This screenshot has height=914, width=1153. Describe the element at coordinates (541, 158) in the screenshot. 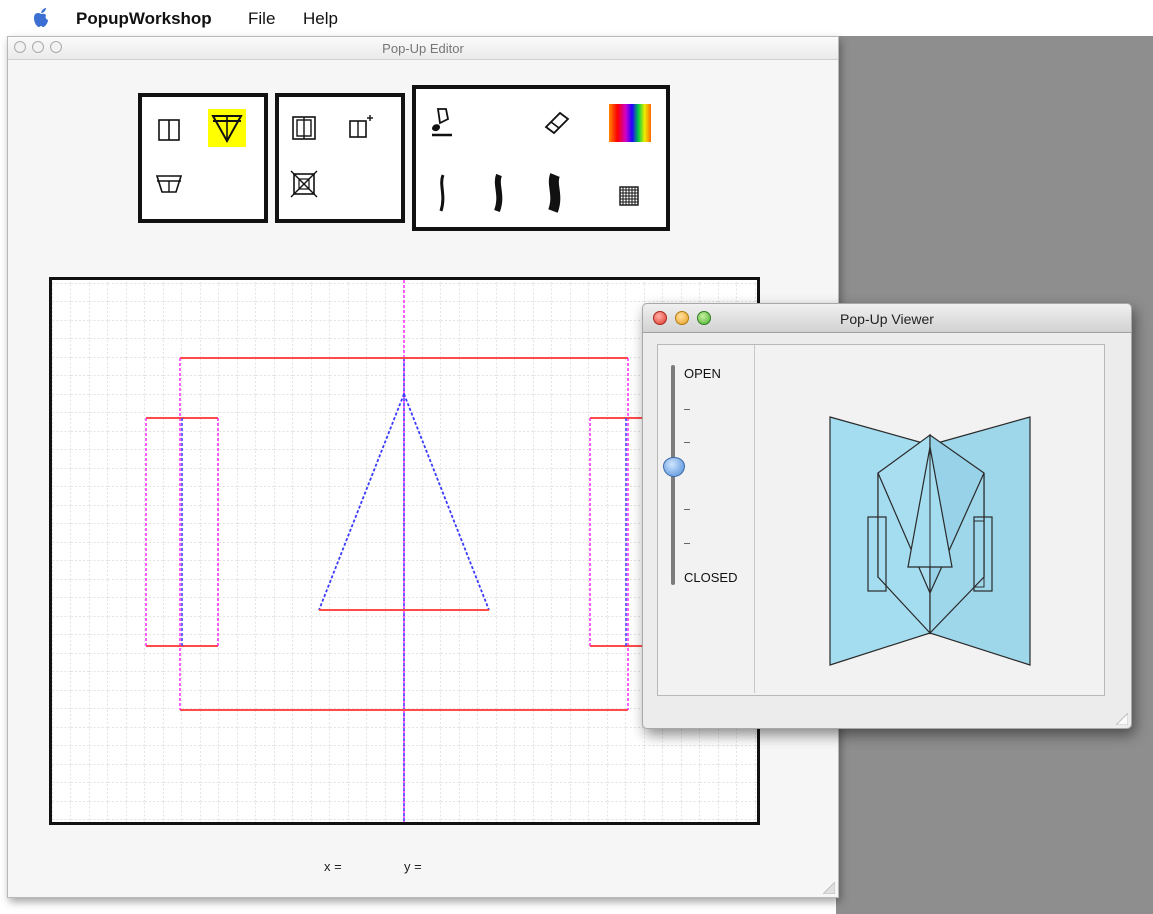

I see `drawing-tools-palette` at that location.